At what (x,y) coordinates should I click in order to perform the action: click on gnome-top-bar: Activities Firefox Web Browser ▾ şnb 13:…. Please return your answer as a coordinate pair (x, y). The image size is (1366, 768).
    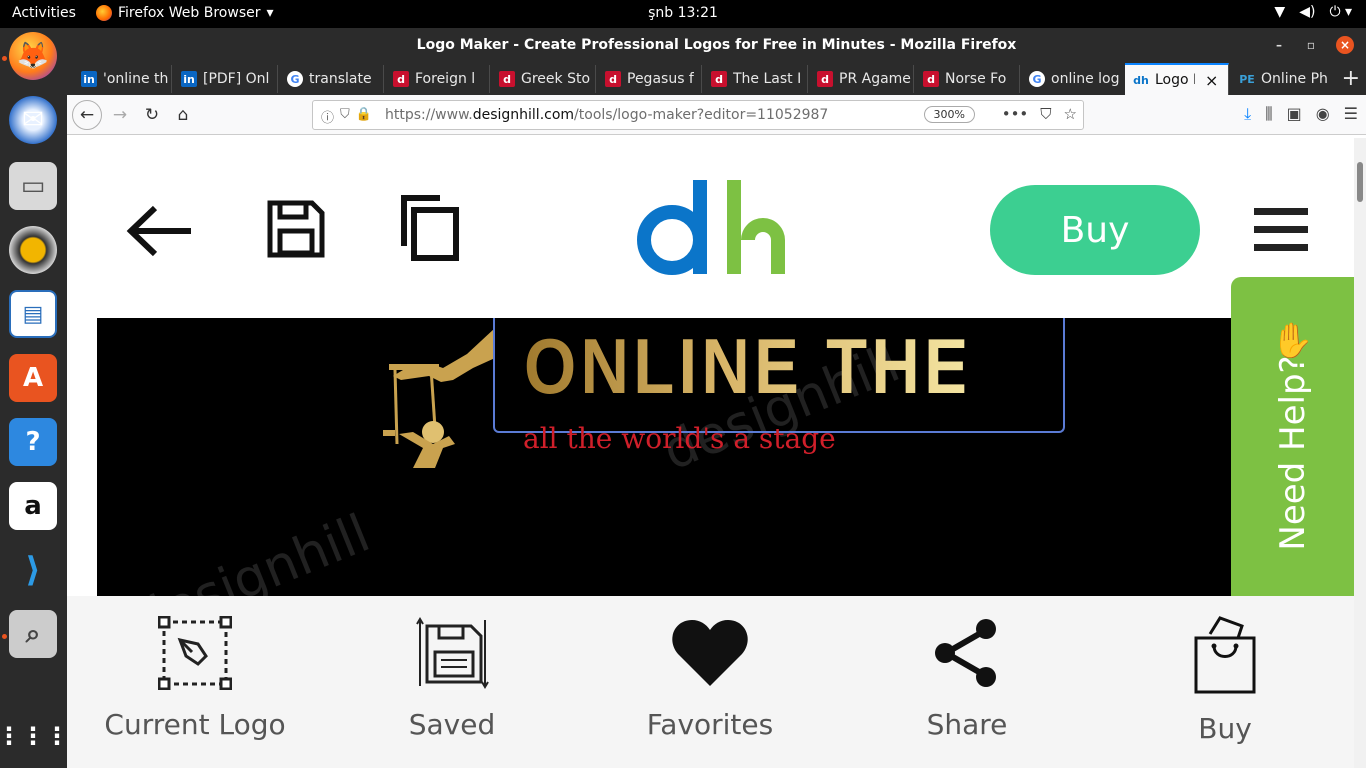
    Looking at the image, I should click on (683, 14).